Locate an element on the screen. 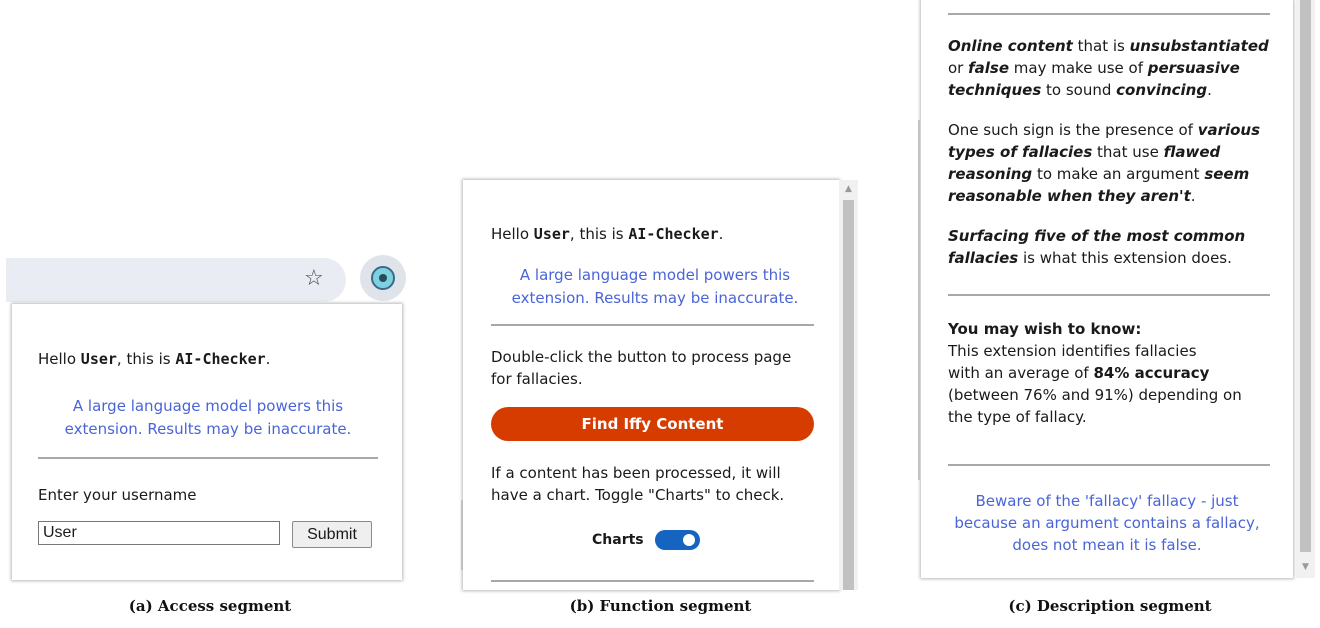 Image resolution: width=1320 pixels, height=628 pixels. page-edge-decor is located at coordinates (919, 300).